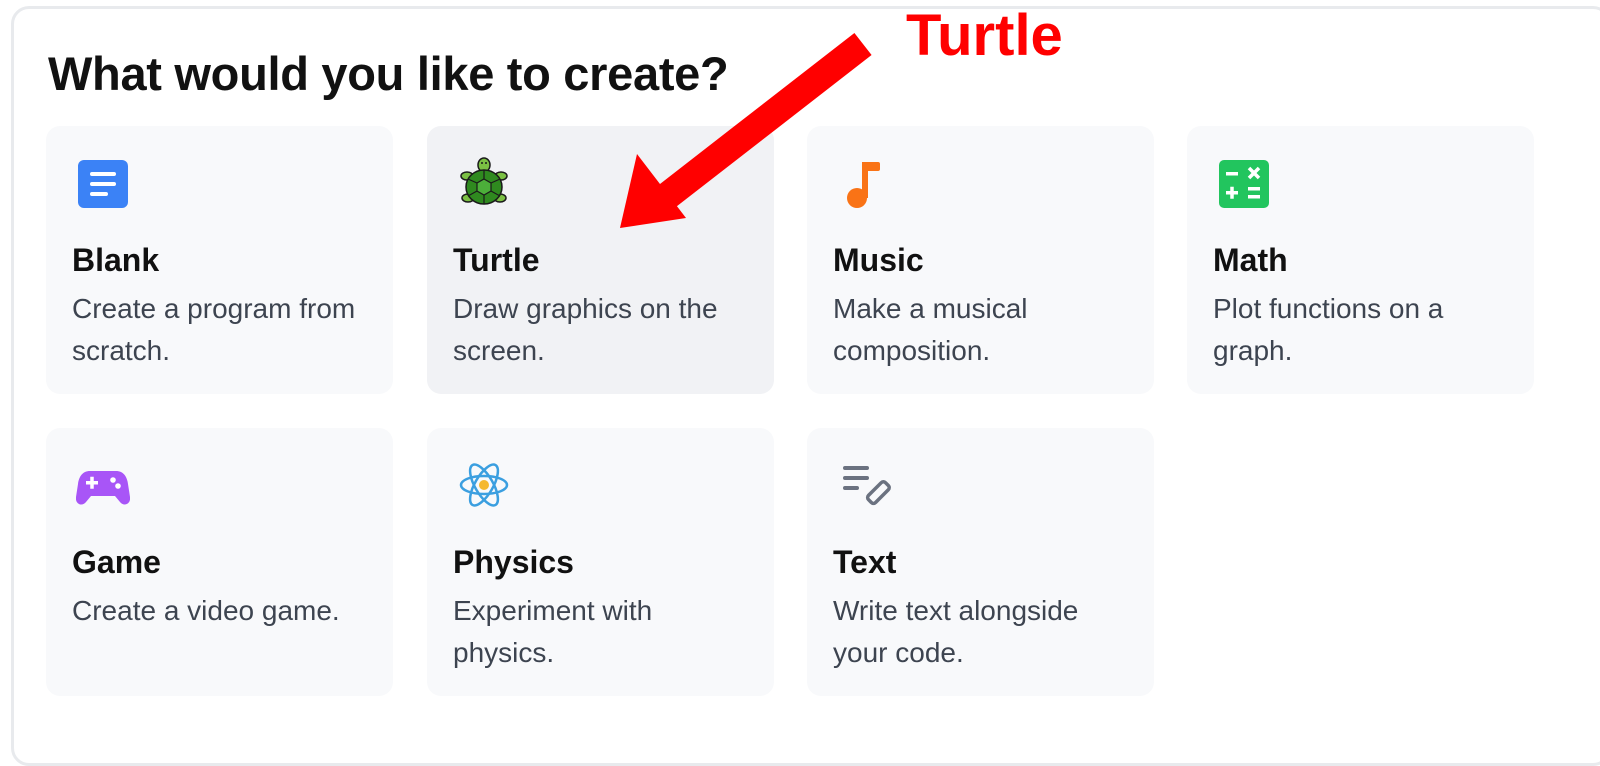  Describe the element at coordinates (600, 260) in the screenshot. I see `card-turtle: Turtle Draw graphics on the screen.` at that location.